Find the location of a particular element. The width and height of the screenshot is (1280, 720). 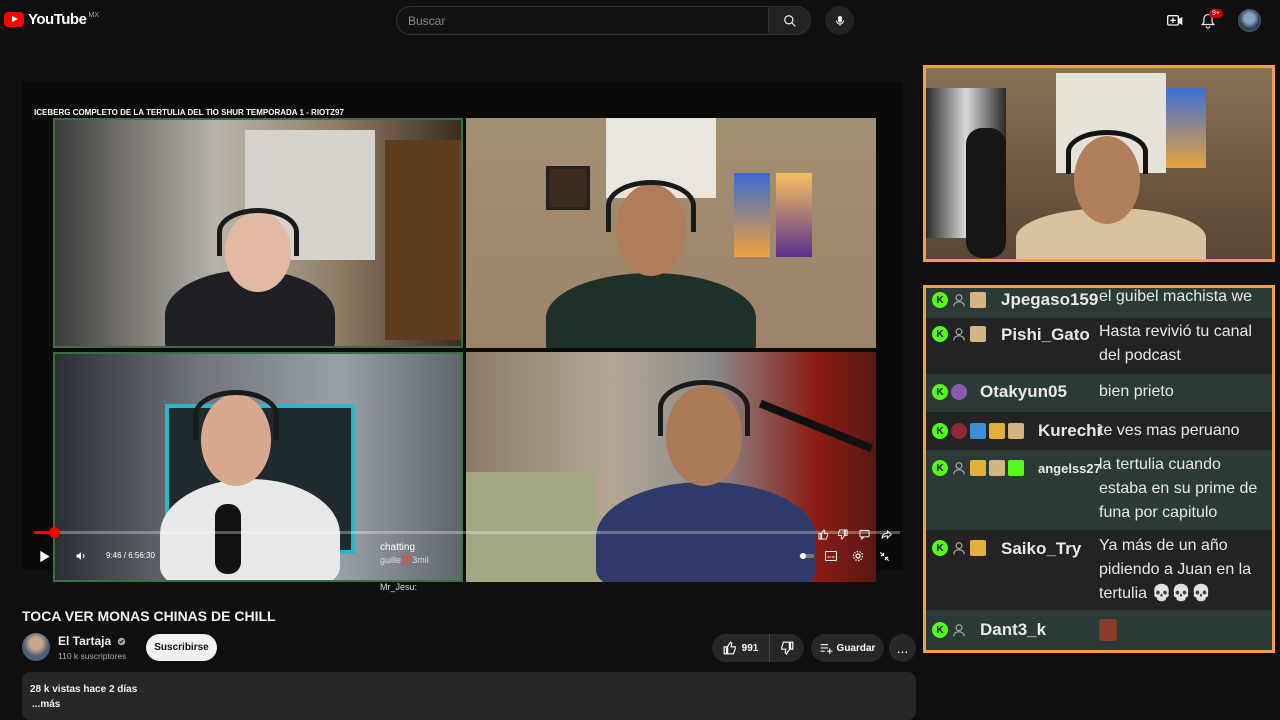

chat-username: Saiko_Try is located at coordinates (1041, 549).